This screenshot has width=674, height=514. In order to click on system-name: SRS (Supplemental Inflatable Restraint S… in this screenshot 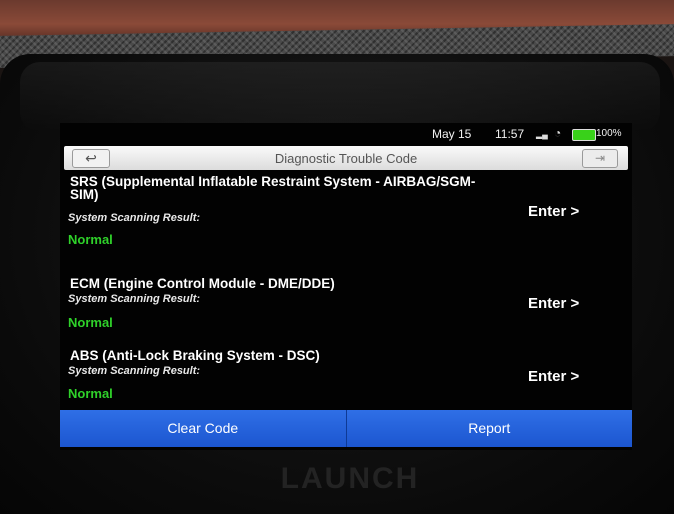, I will do `click(273, 188)`.